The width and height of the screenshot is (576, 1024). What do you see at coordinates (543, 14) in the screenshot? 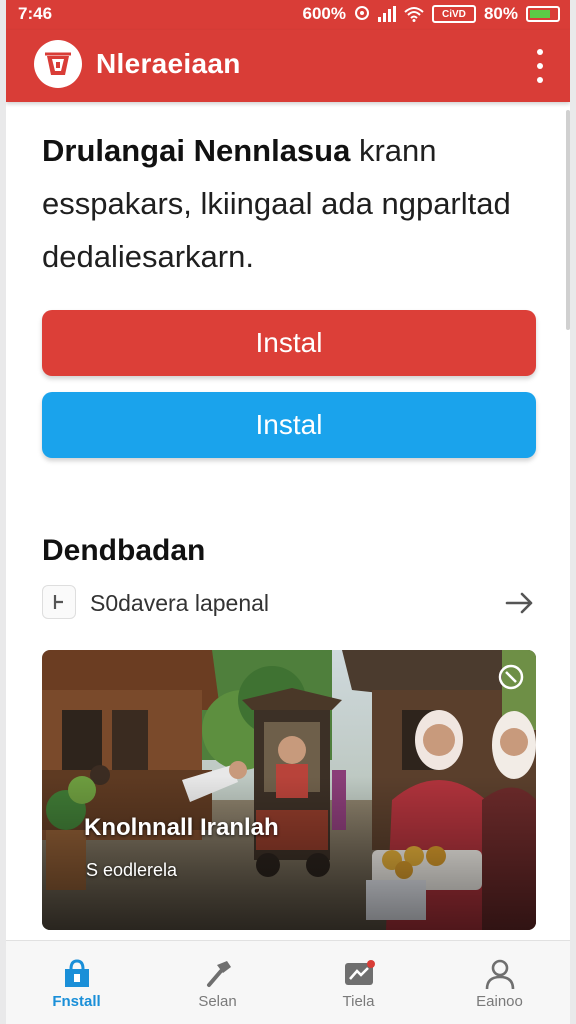
I see `battery-level-icon` at bounding box center [543, 14].